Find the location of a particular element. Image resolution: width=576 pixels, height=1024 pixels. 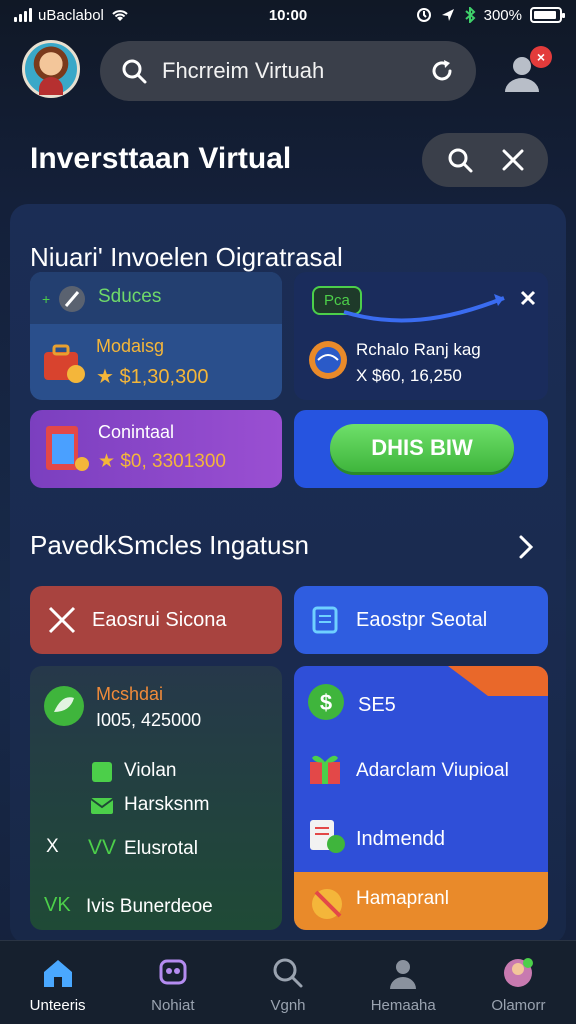

nav-label: Nohiat is located at coordinates (173, 1005).